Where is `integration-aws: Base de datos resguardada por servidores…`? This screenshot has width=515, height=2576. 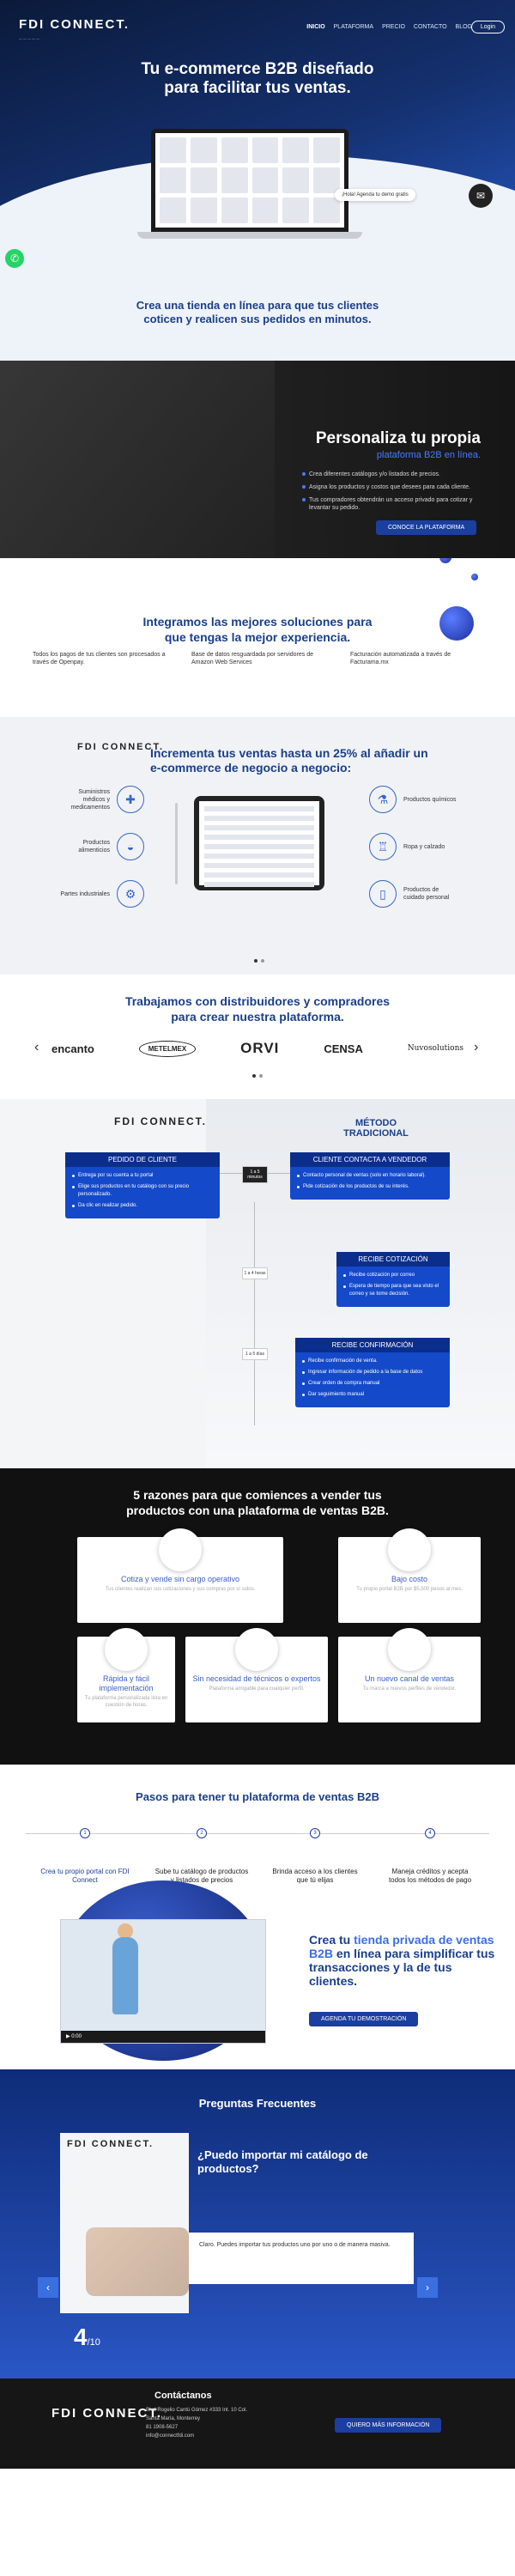 integration-aws: Base de datos resguardada por servidores… is located at coordinates (252, 658).